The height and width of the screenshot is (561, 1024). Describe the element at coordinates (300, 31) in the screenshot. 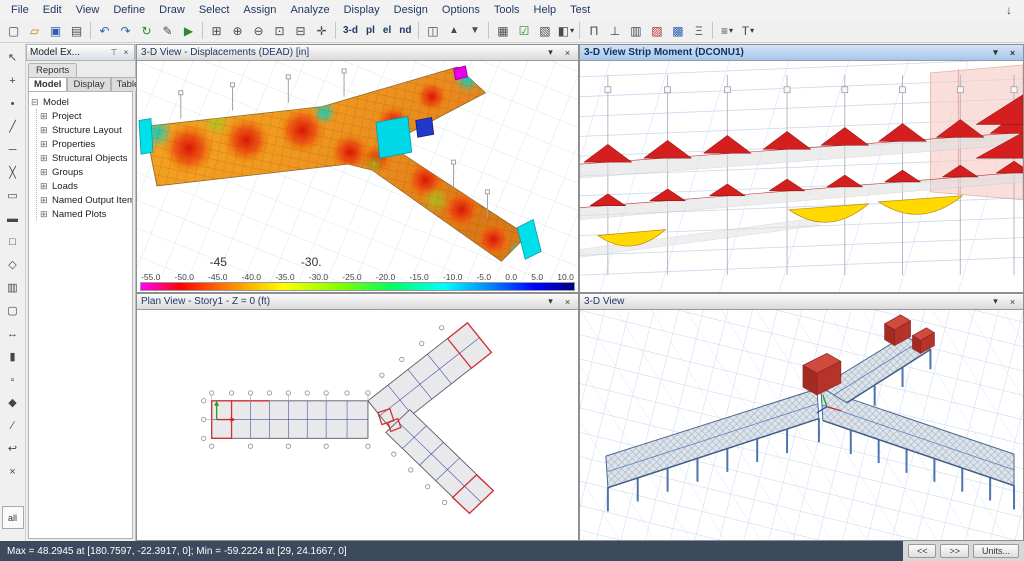

I see `zoom-previous-icon: ⊟` at that location.